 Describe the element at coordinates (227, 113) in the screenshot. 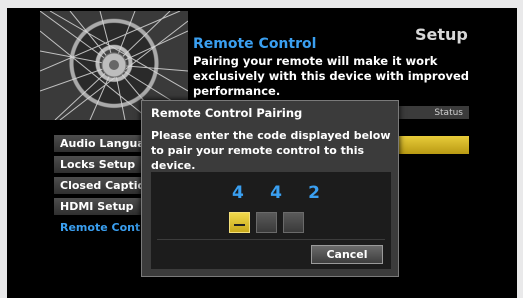

I see `dialog-title: Remote Control Pairing` at that location.